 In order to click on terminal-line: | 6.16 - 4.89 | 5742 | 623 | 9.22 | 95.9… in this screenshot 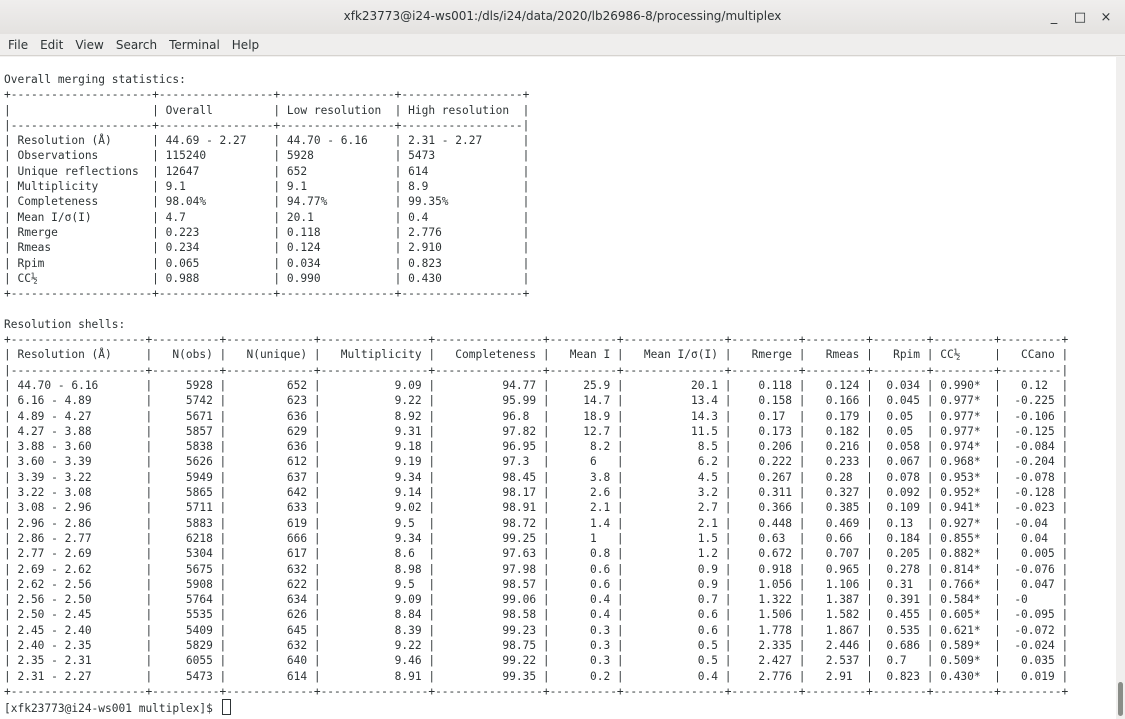, I will do `click(536, 401)`.